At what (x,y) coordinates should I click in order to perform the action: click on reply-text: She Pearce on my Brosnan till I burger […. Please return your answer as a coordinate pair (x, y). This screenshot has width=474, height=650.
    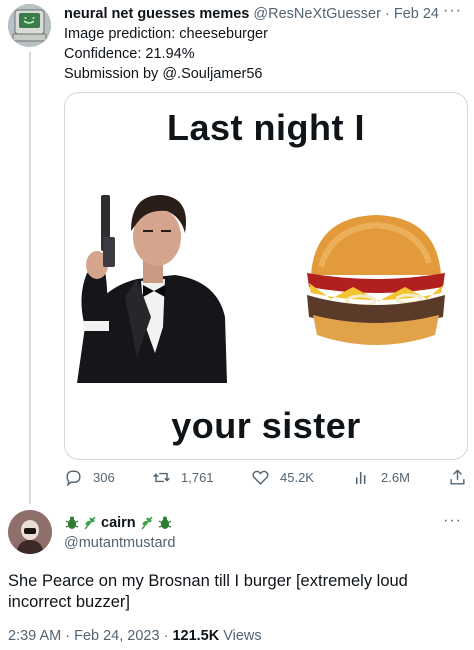
    Looking at the image, I should click on (208, 591).